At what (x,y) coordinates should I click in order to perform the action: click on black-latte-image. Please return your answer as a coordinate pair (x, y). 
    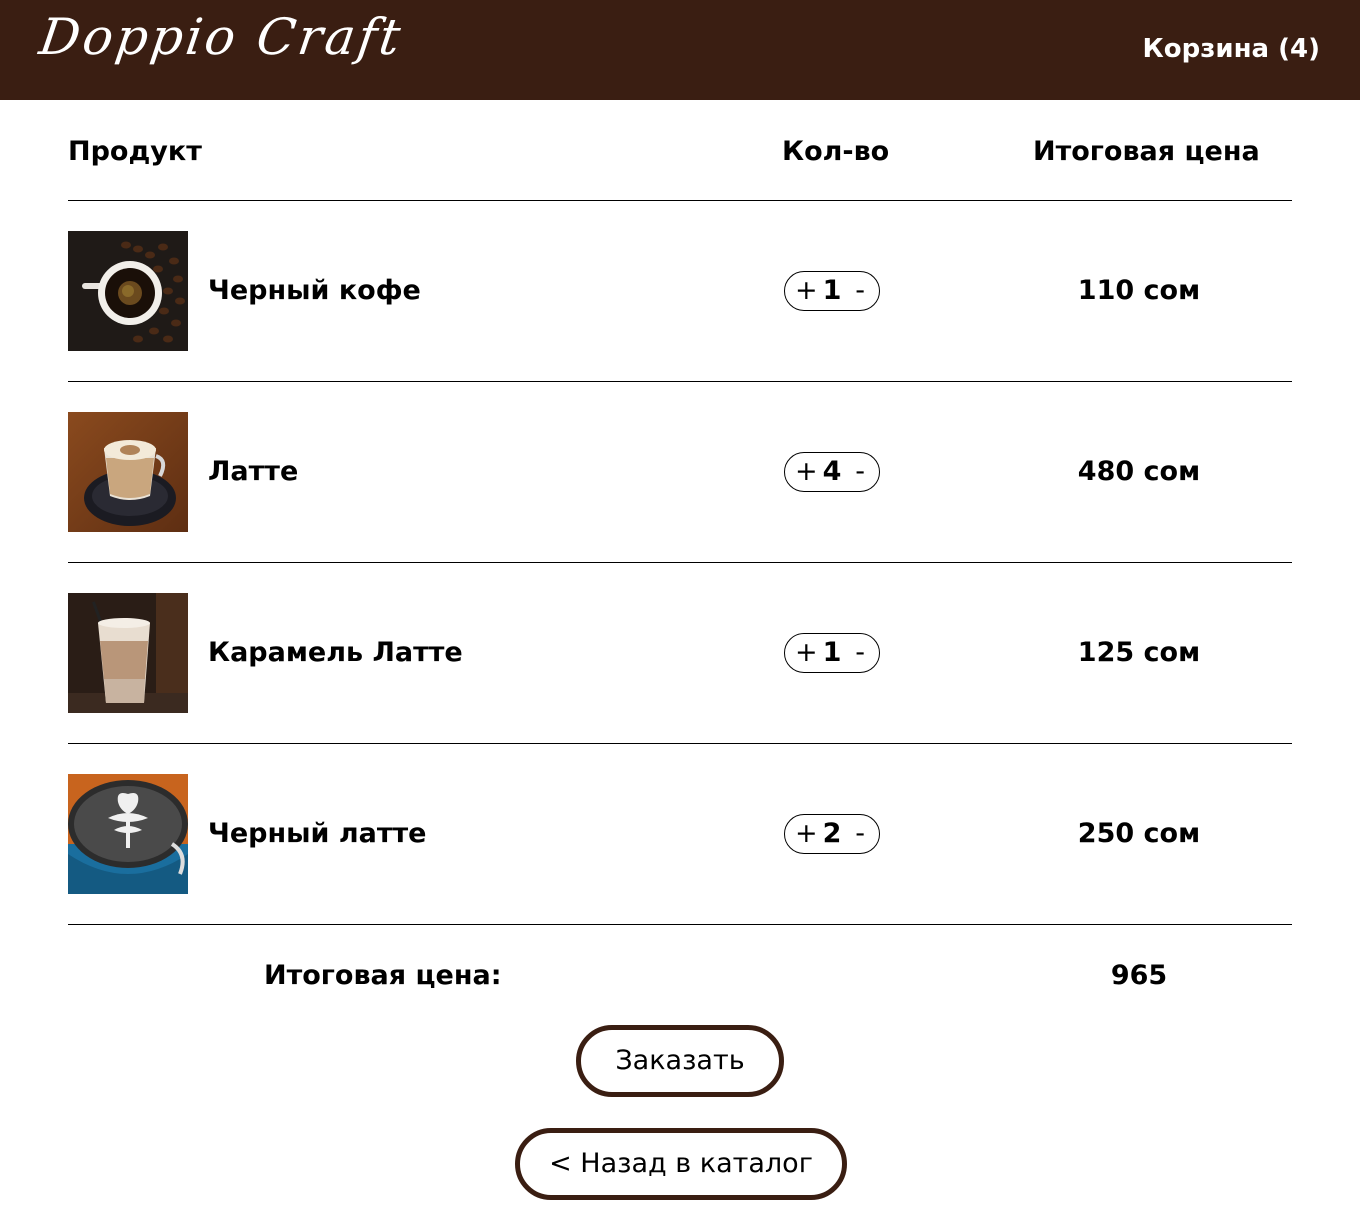
    Looking at the image, I should click on (128, 834).